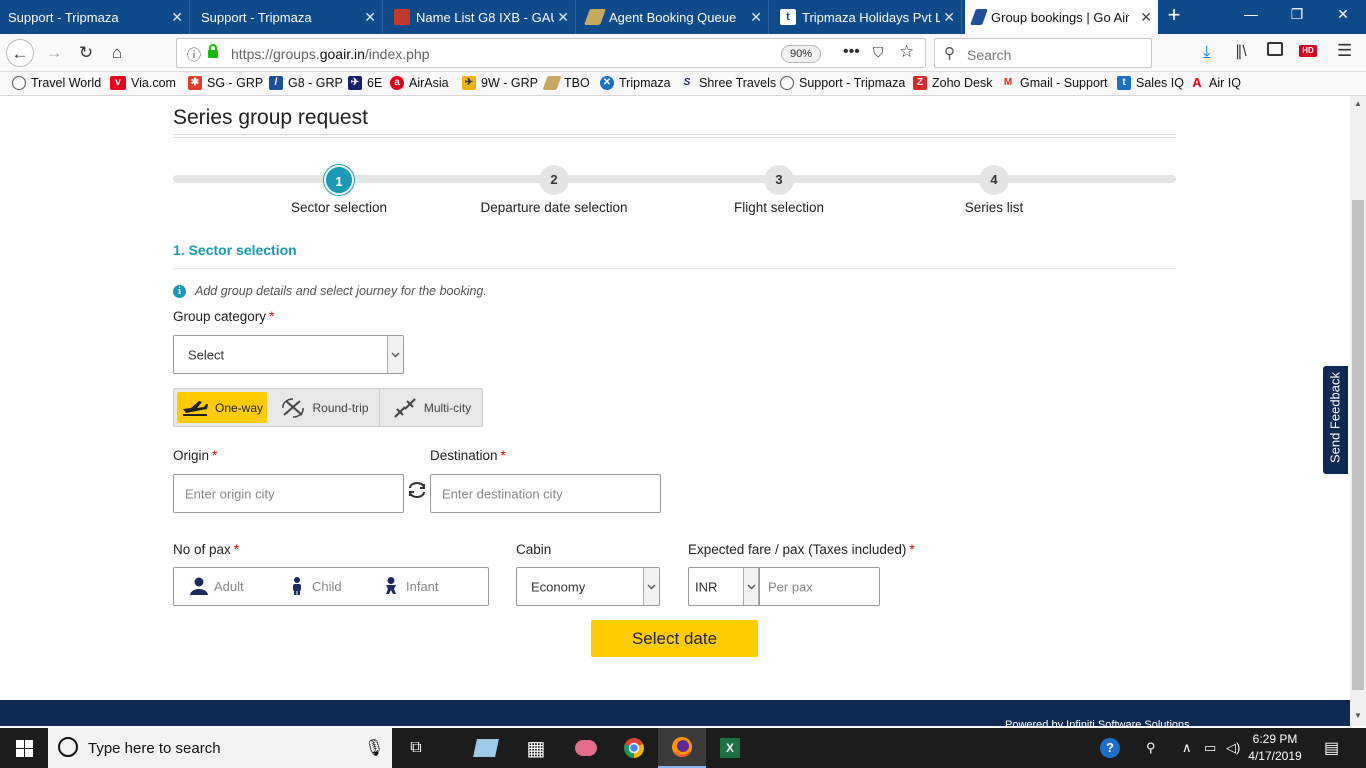 The width and height of the screenshot is (1366, 768). Describe the element at coordinates (1061, 17) in the screenshot. I see `tab-group-bookings-goair: Group bookings | Go Air ✕` at that location.